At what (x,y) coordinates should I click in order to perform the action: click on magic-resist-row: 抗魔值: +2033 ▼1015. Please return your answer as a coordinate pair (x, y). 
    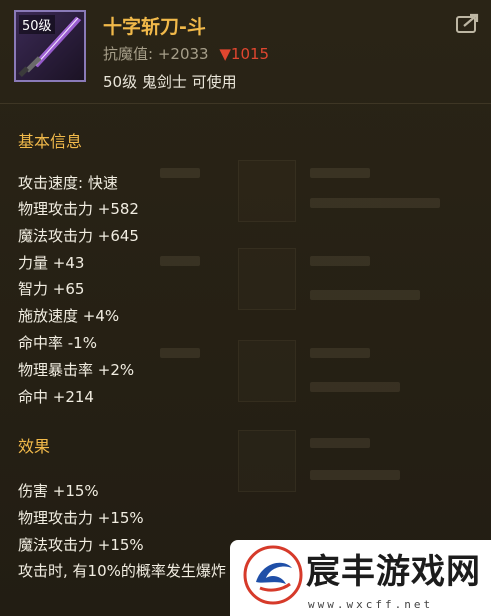
    Looking at the image, I should click on (186, 53).